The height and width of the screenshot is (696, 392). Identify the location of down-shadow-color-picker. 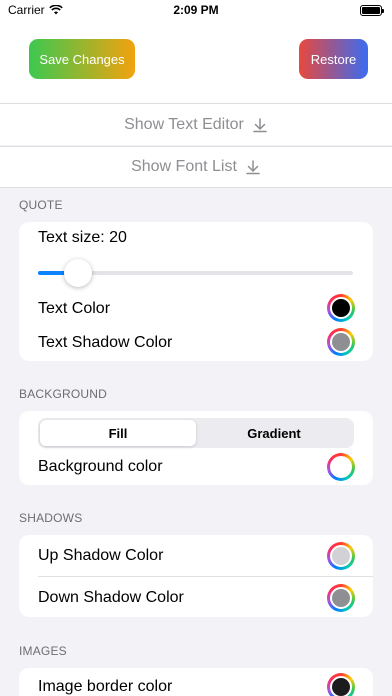
(341, 598).